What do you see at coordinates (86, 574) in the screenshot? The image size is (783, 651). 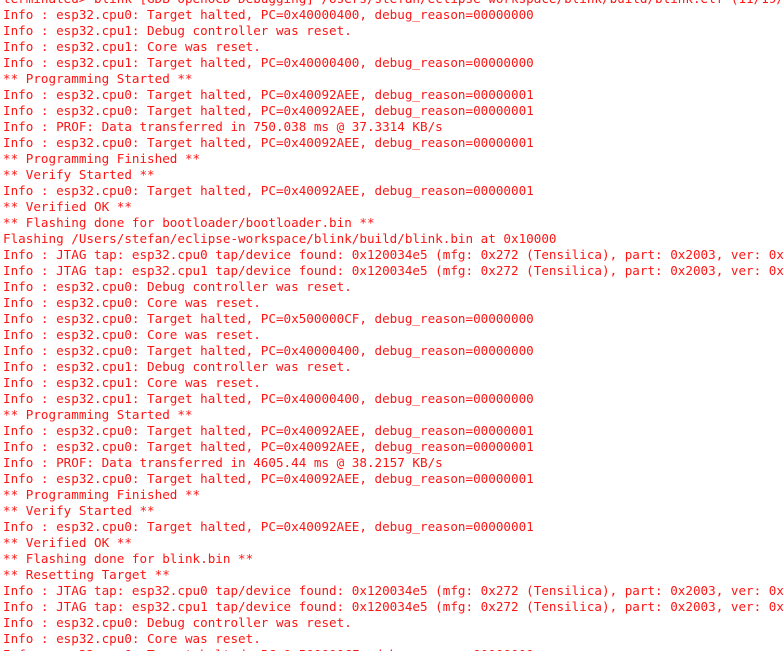 I see `console-log-line: ** Resetting Target **` at bounding box center [86, 574].